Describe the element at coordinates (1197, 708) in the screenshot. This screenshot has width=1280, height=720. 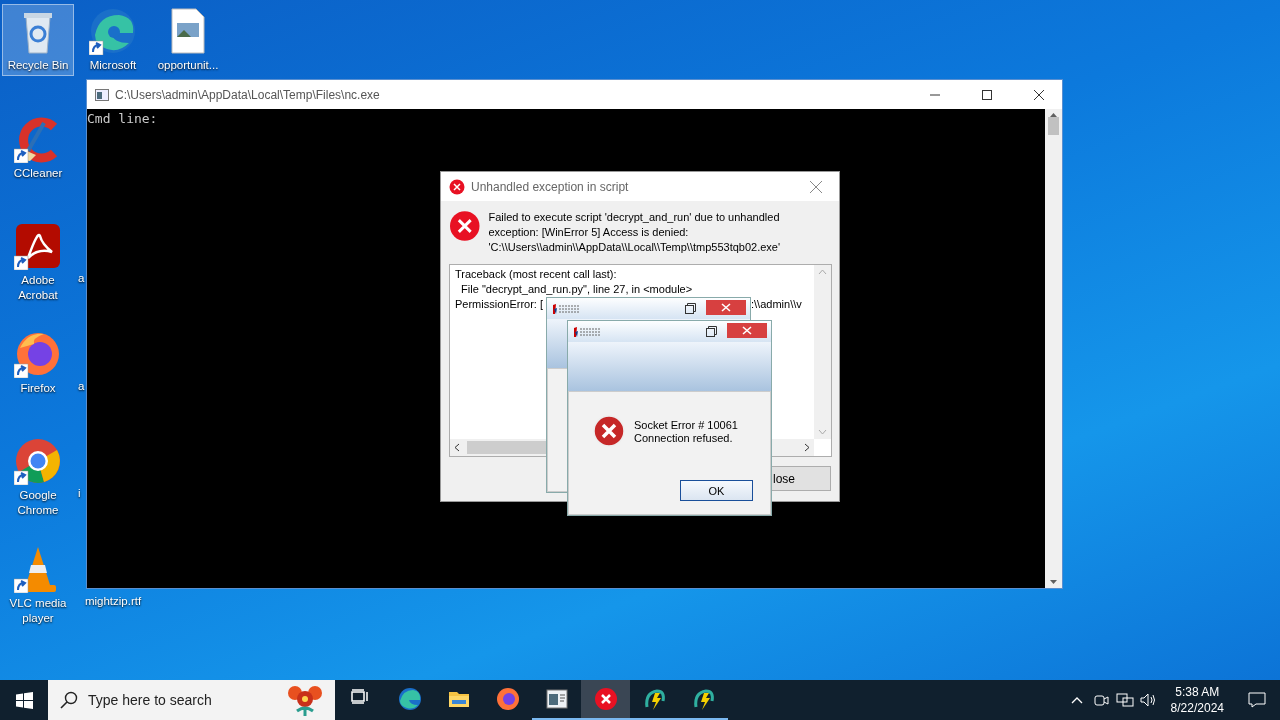
I see `clock-date: 8/22/2024` at that location.